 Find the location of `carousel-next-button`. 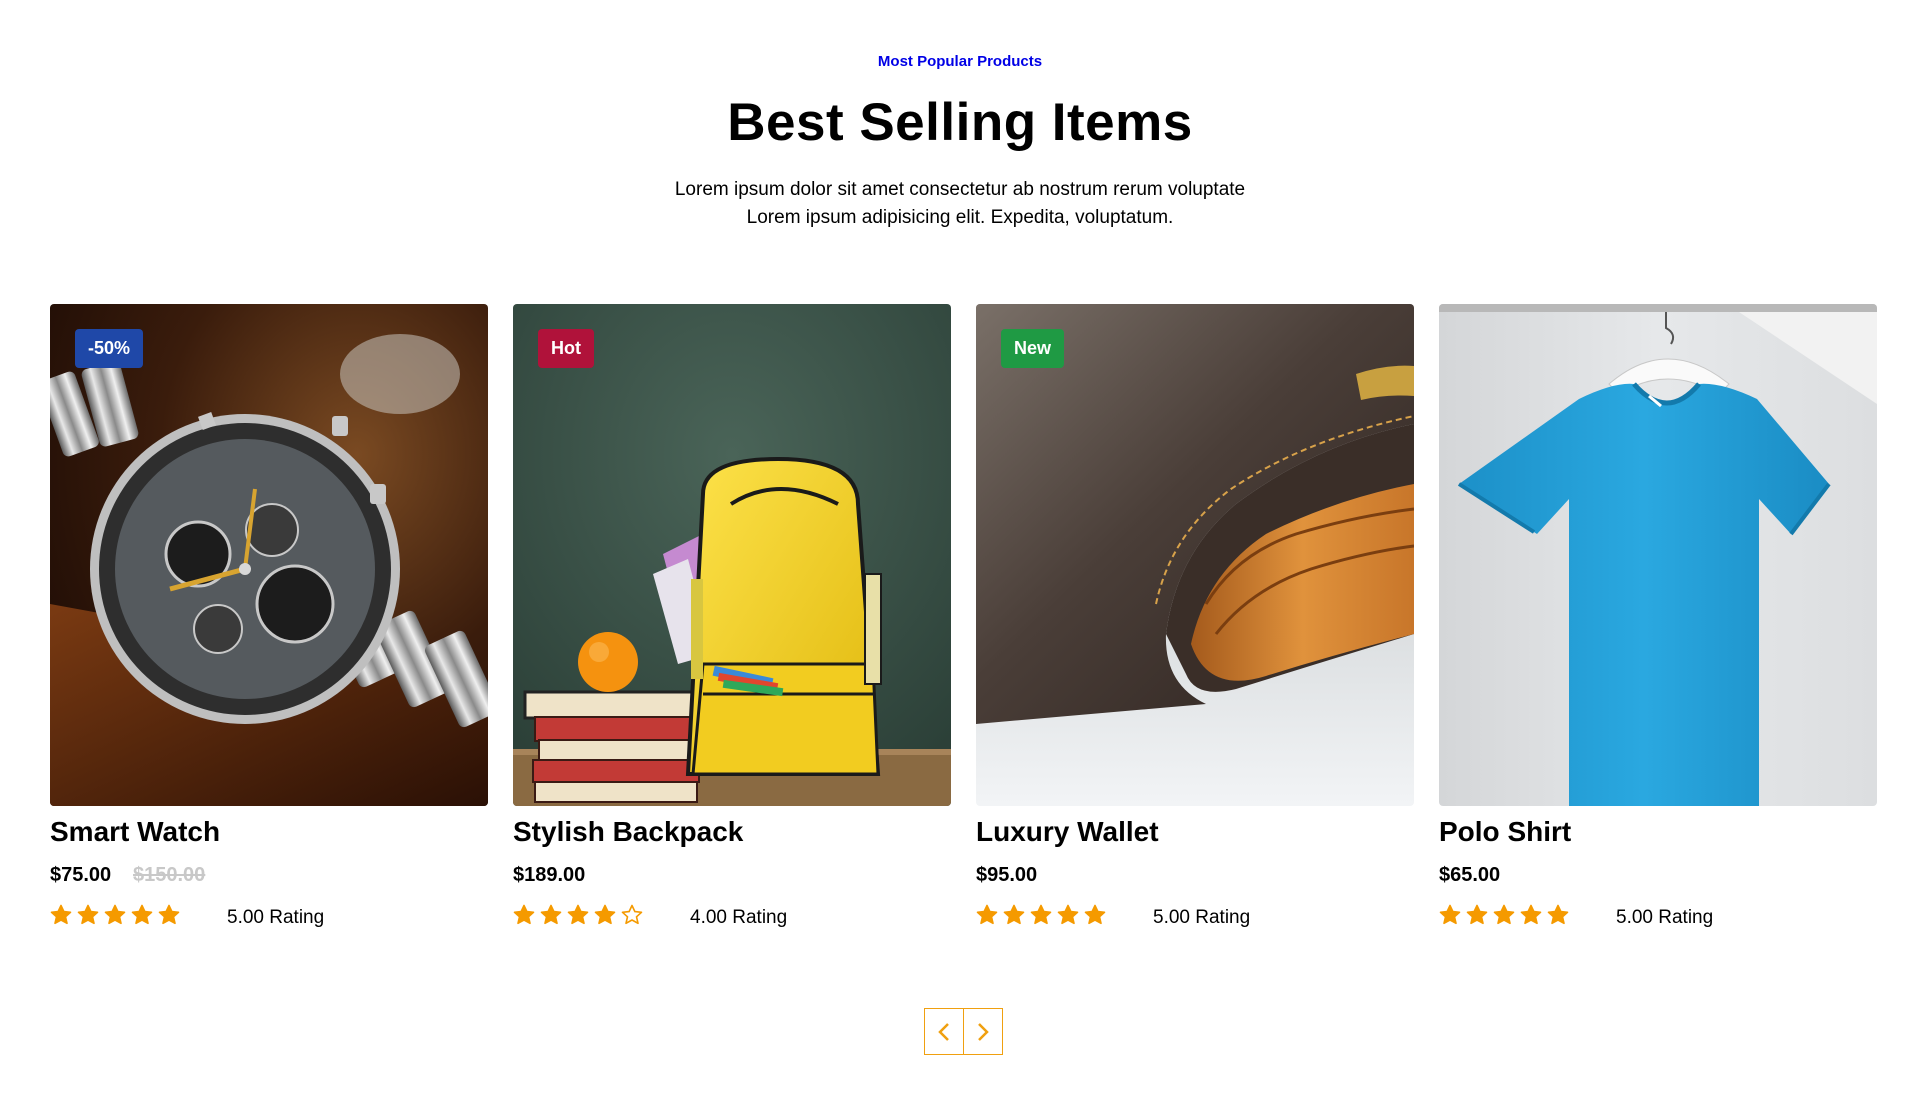

carousel-next-button is located at coordinates (982, 1031).